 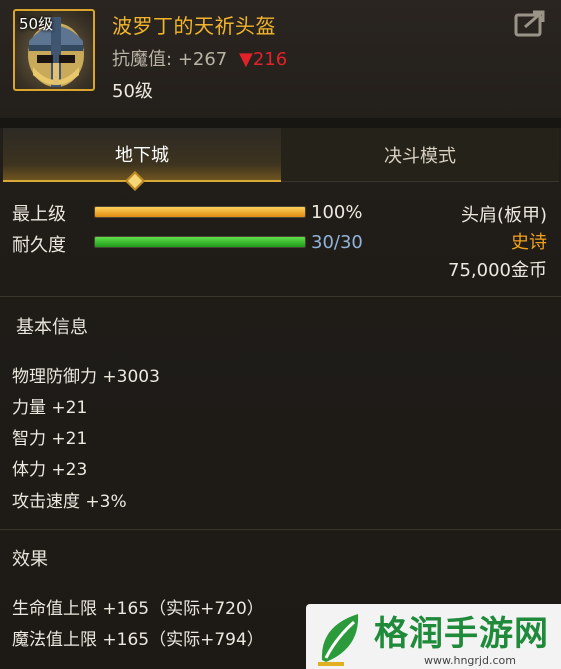 What do you see at coordinates (470, 660) in the screenshot?
I see `watermark-url: www.hngrjd.com` at bounding box center [470, 660].